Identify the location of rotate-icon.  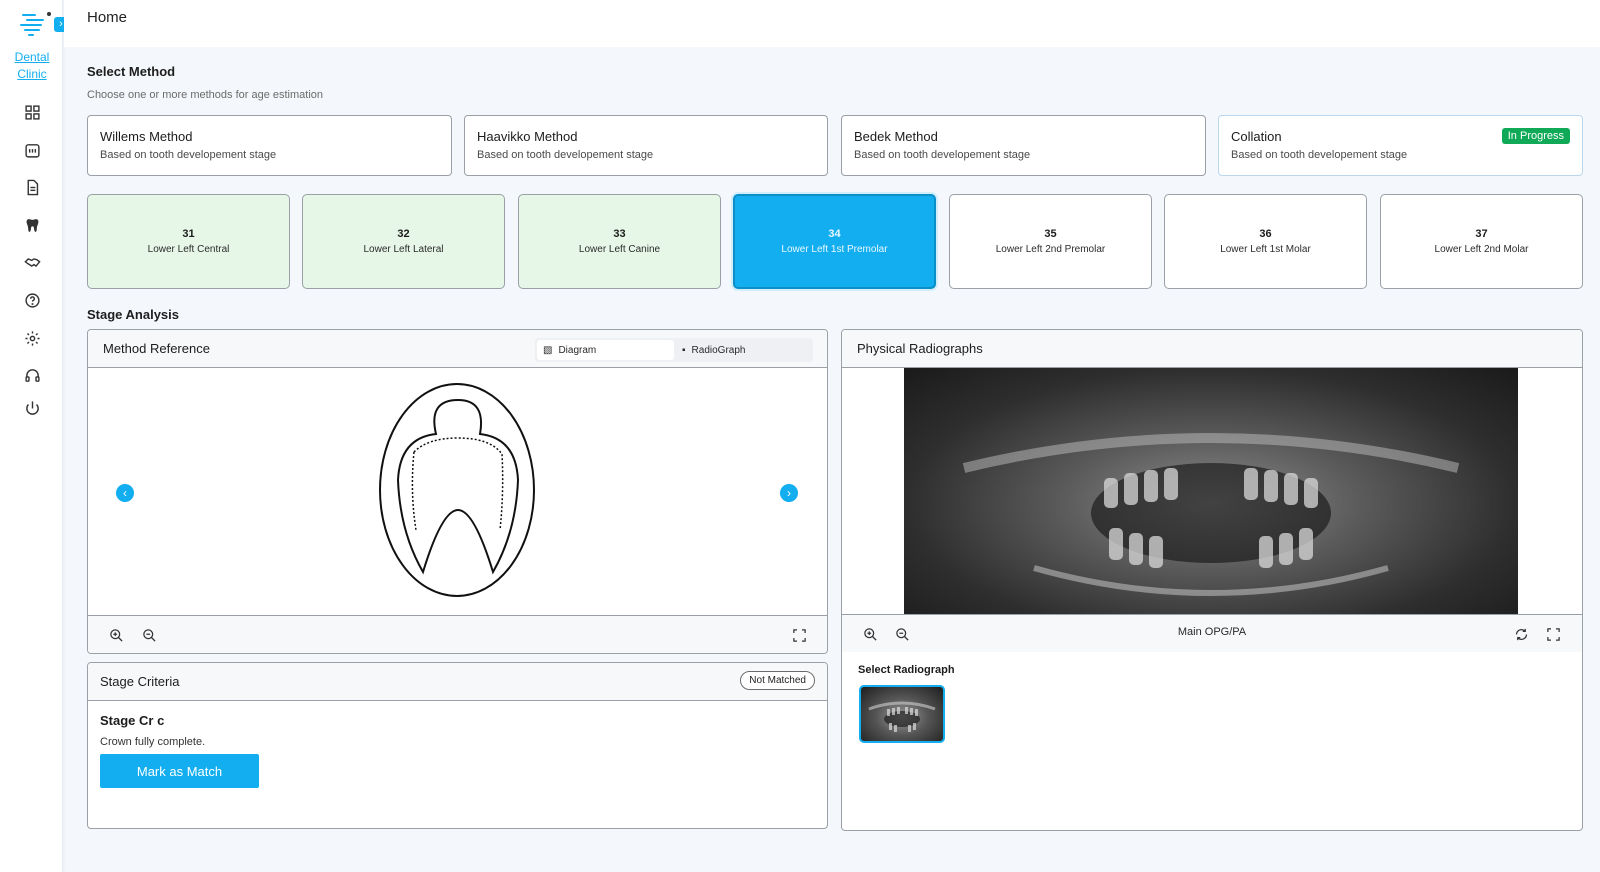
(1521, 634).